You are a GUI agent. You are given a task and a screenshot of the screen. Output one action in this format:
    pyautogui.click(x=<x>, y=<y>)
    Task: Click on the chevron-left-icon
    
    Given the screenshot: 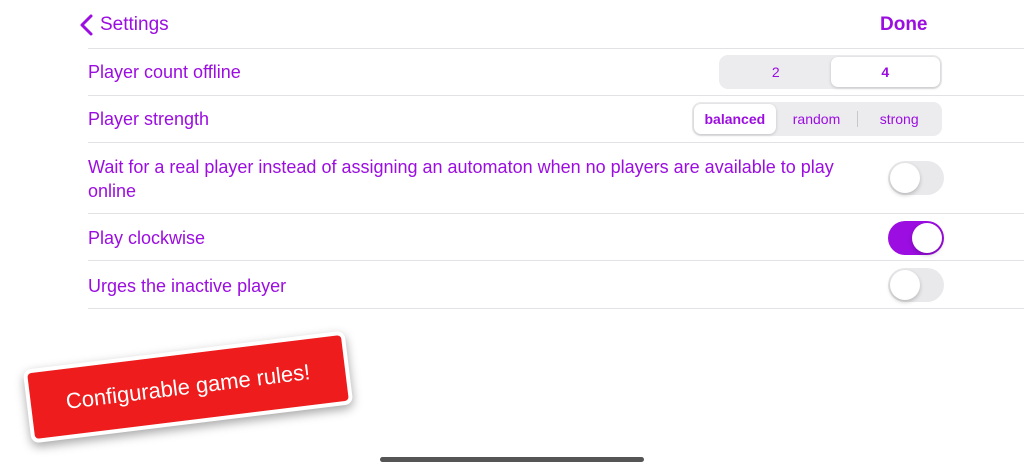 What is the action you would take?
    pyautogui.click(x=86, y=25)
    